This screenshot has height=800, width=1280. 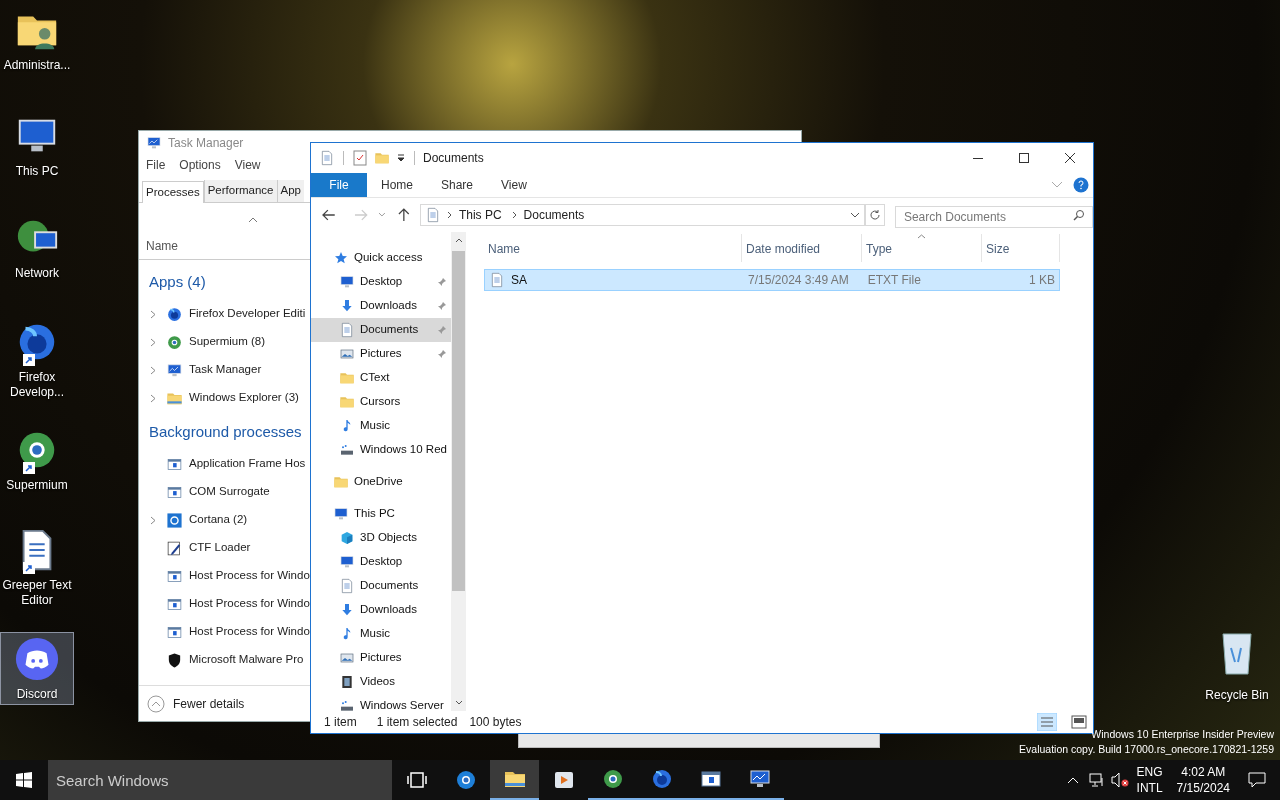 I want to click on navigation-item: 3D Objects, so click(x=381, y=538).